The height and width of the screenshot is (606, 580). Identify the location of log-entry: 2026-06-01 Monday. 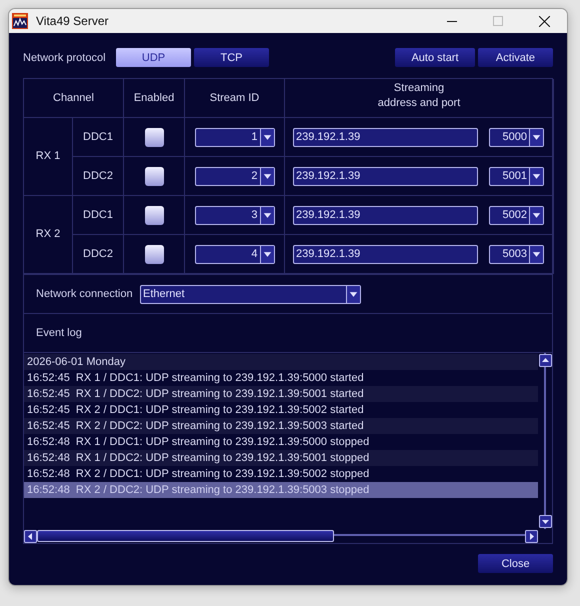
(281, 362).